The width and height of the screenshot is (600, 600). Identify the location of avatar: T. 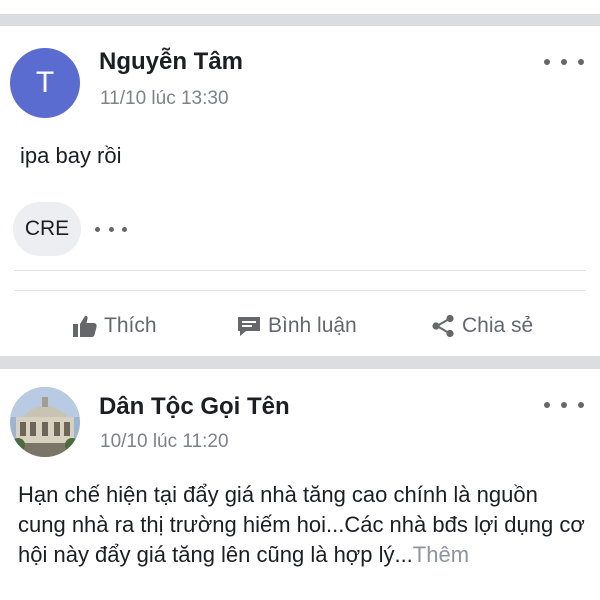
(45, 83).